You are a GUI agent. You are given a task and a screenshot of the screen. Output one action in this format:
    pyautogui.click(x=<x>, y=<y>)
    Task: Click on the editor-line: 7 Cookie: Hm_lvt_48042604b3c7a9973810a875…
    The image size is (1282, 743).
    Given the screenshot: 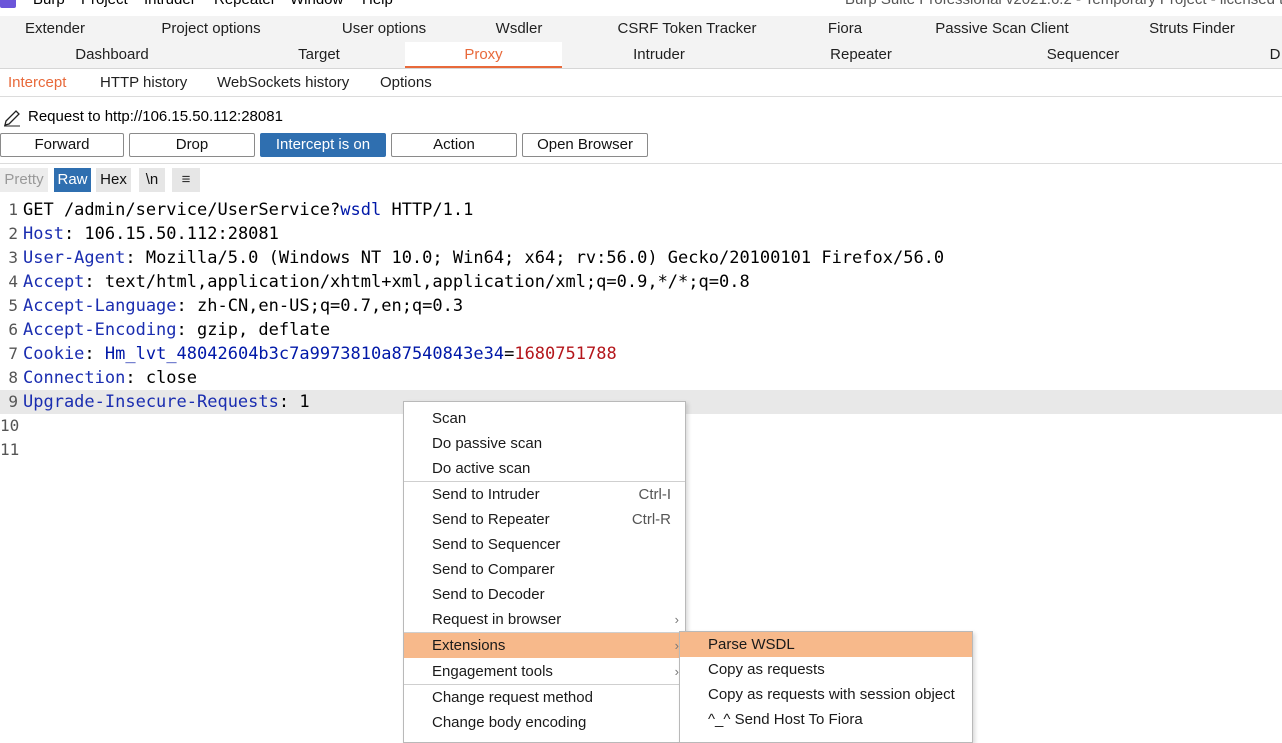 What is the action you would take?
    pyautogui.click(x=641, y=354)
    